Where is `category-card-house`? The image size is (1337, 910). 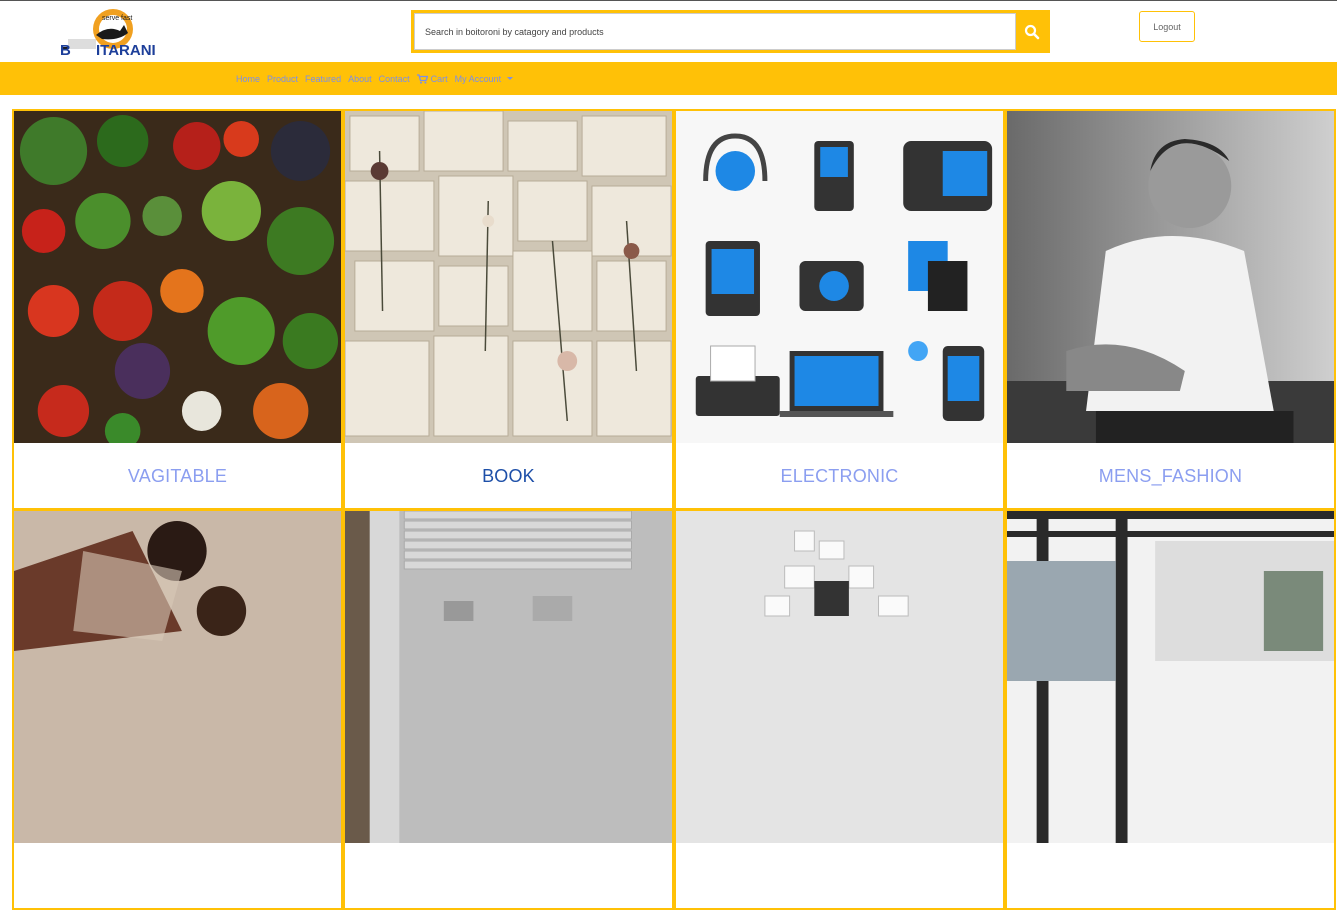
category-card-house is located at coordinates (1170, 709).